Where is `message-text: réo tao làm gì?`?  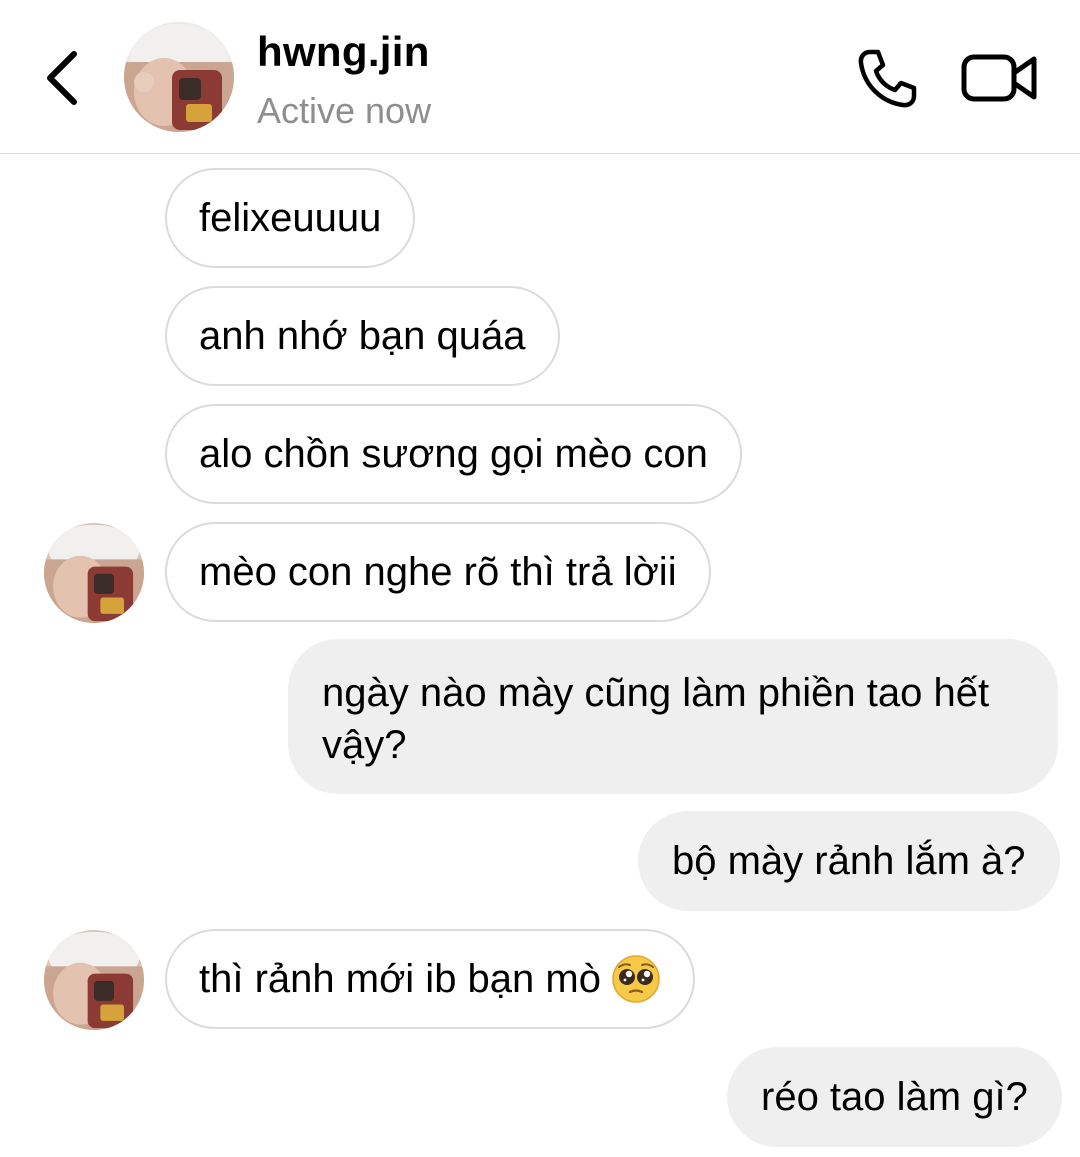
message-text: réo tao làm gì? is located at coordinates (894, 1097).